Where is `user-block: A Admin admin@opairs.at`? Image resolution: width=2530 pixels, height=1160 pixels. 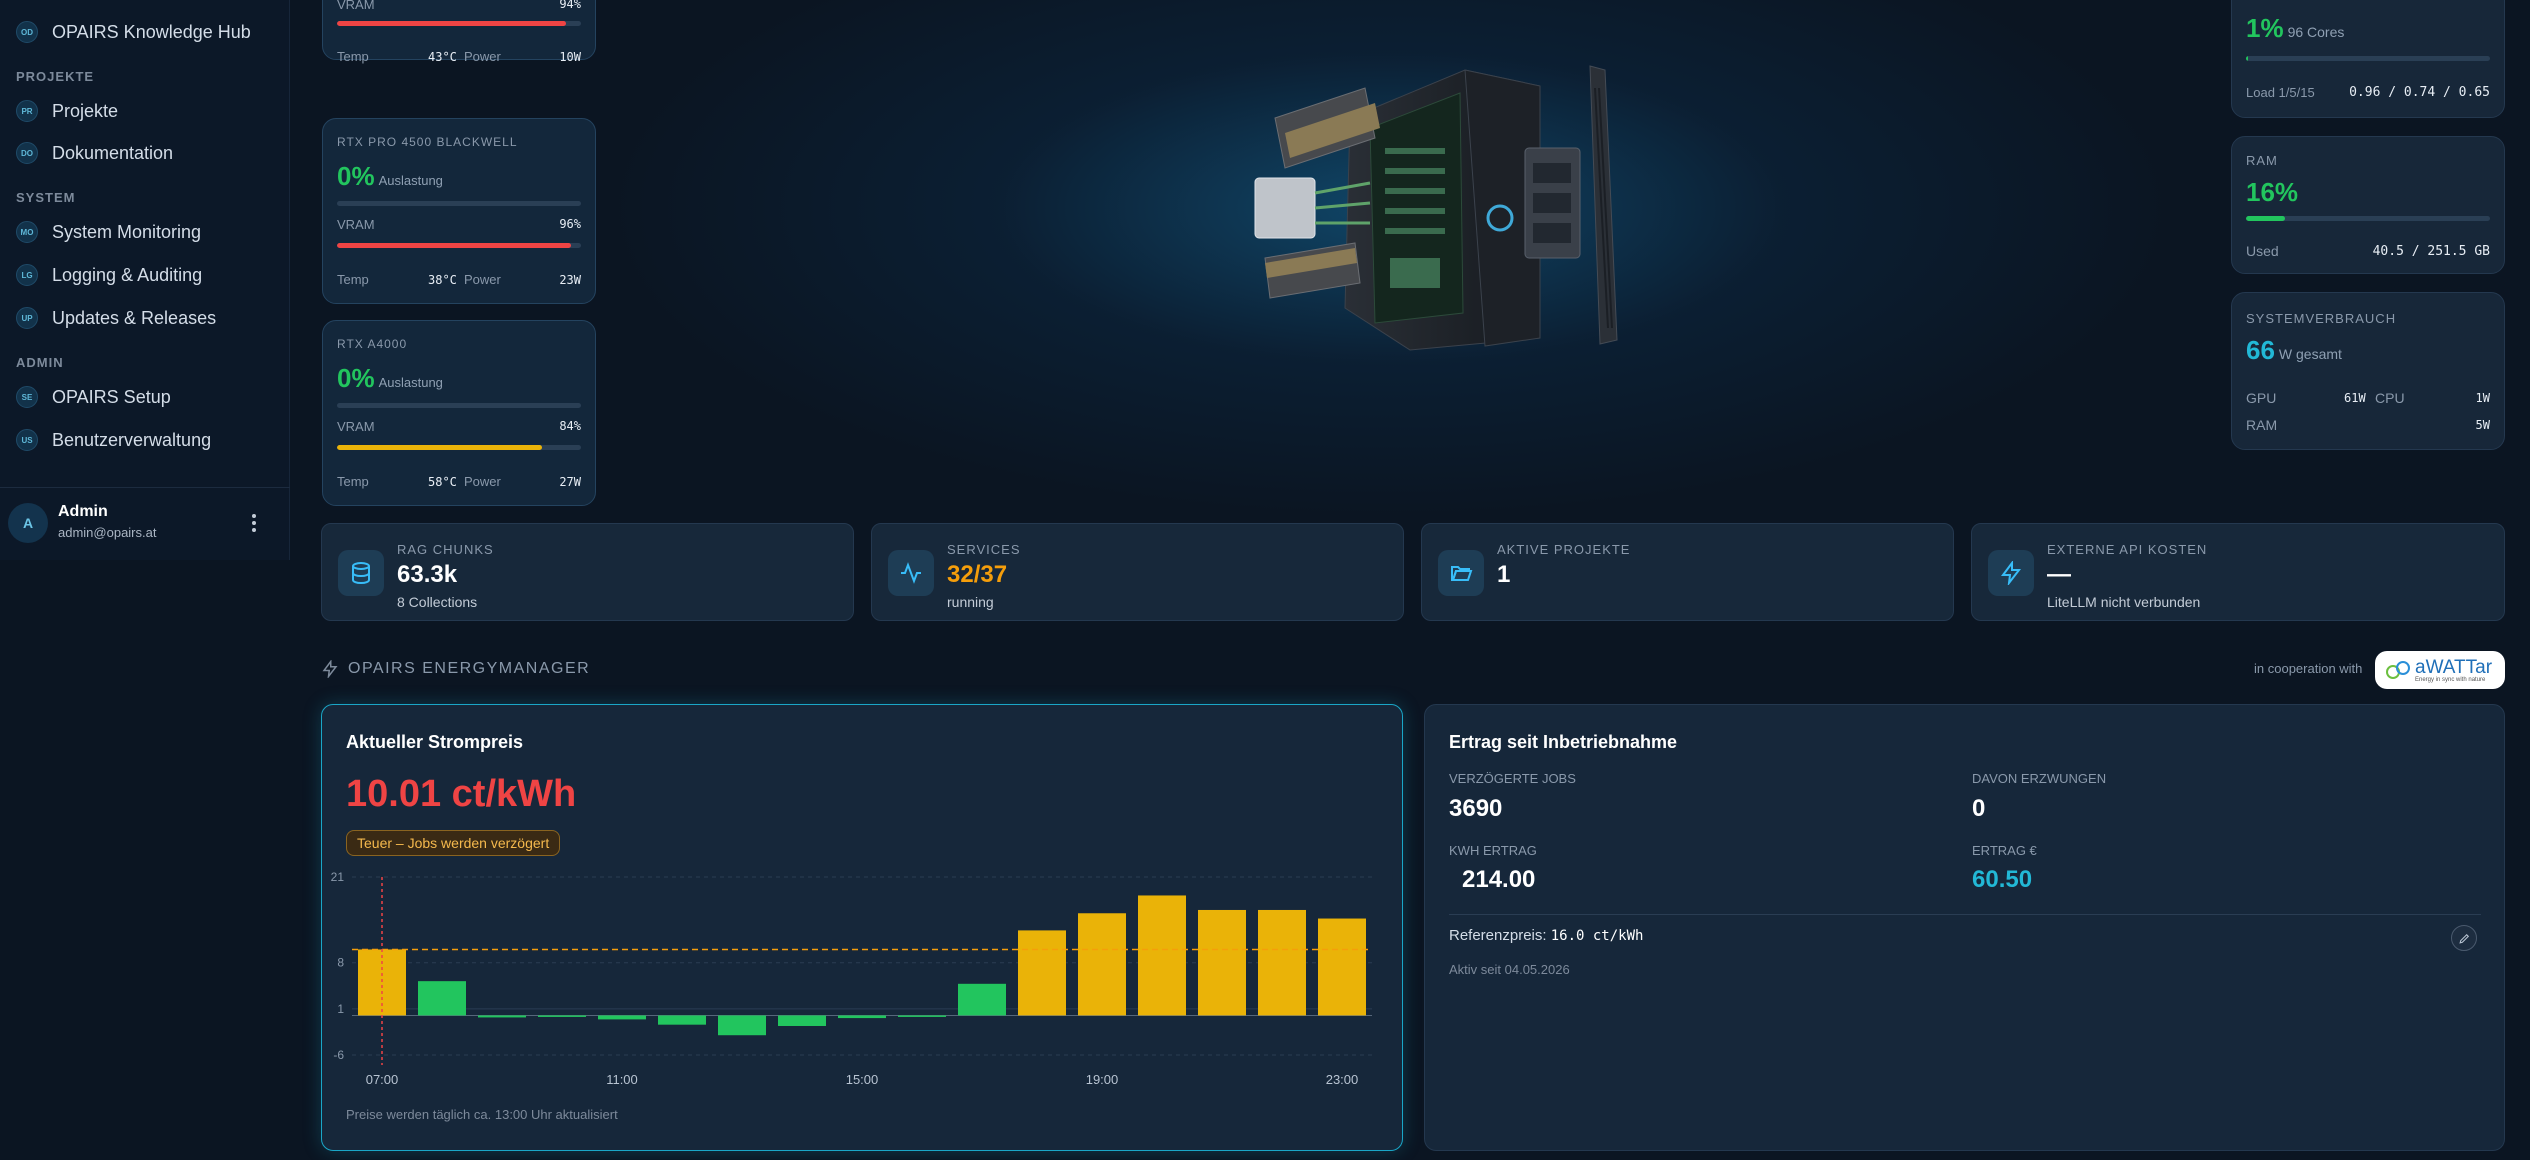 user-block: A Admin admin@opairs.at is located at coordinates (145, 523).